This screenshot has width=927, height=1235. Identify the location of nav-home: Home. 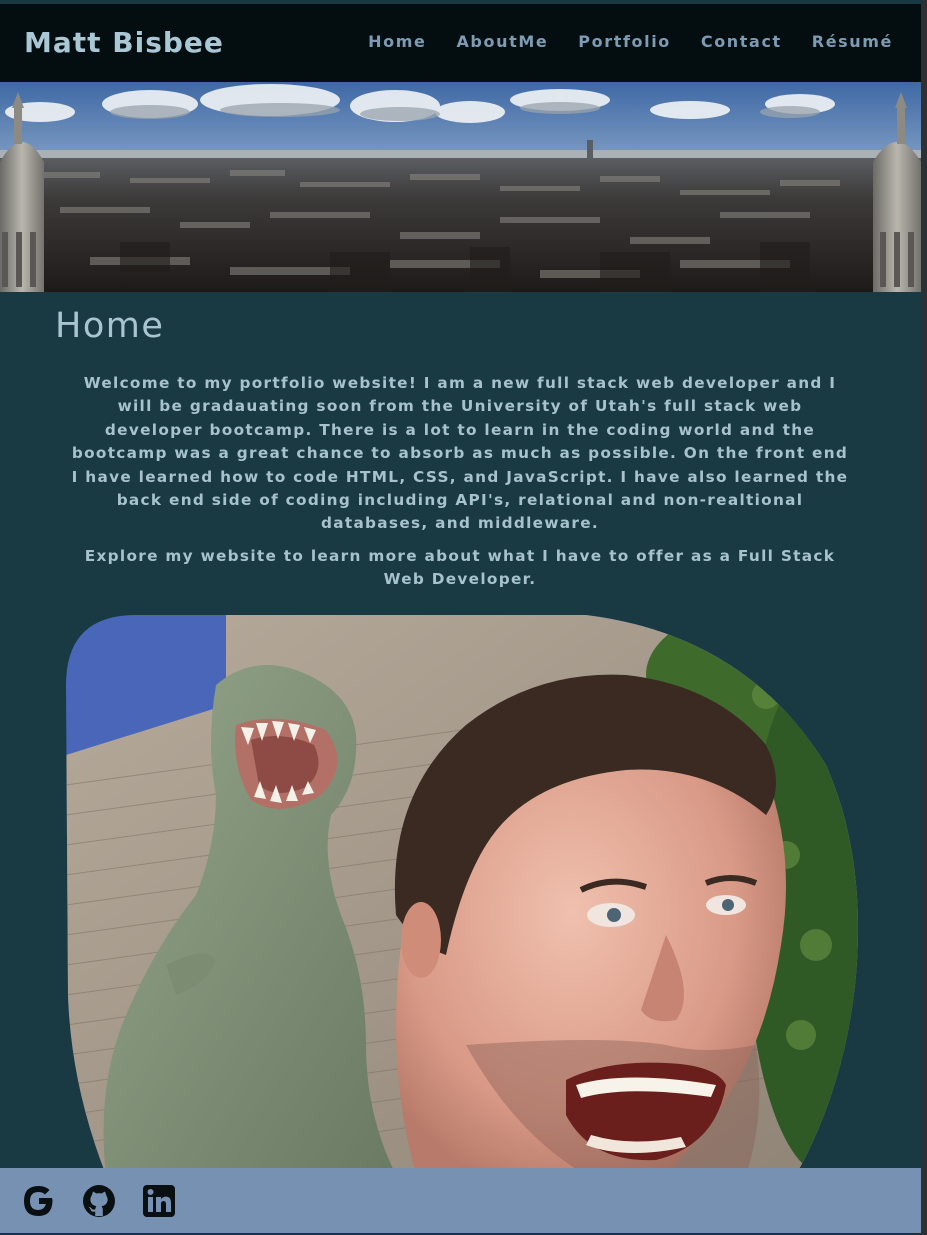
(397, 41).